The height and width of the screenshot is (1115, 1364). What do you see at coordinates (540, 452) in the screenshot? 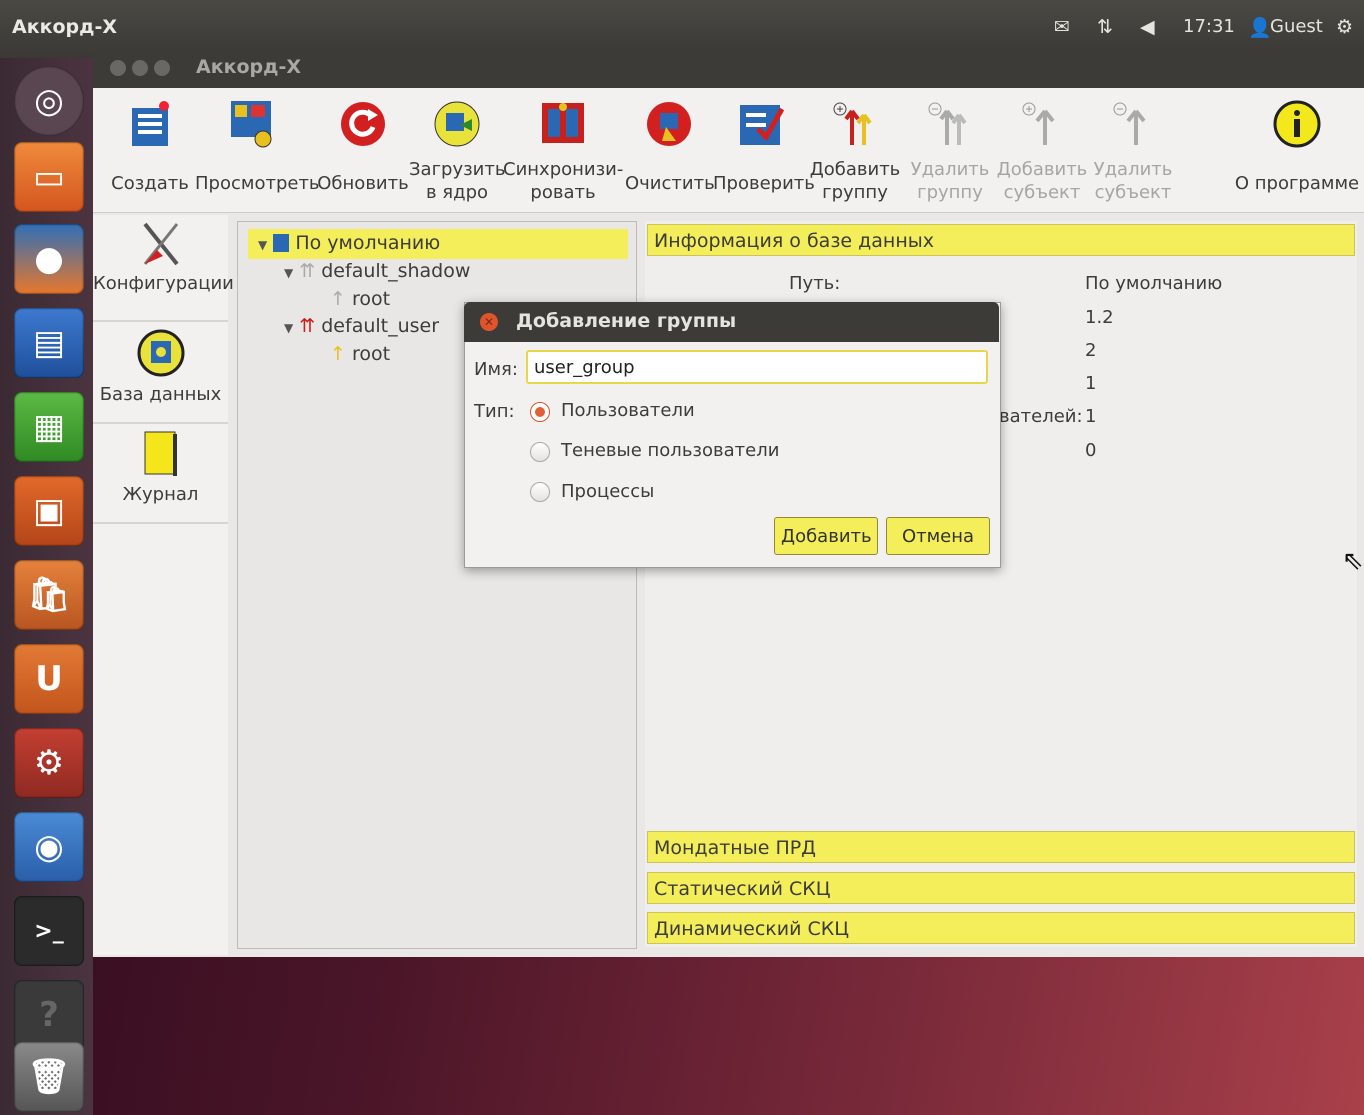
I see `radio-shadow-users` at bounding box center [540, 452].